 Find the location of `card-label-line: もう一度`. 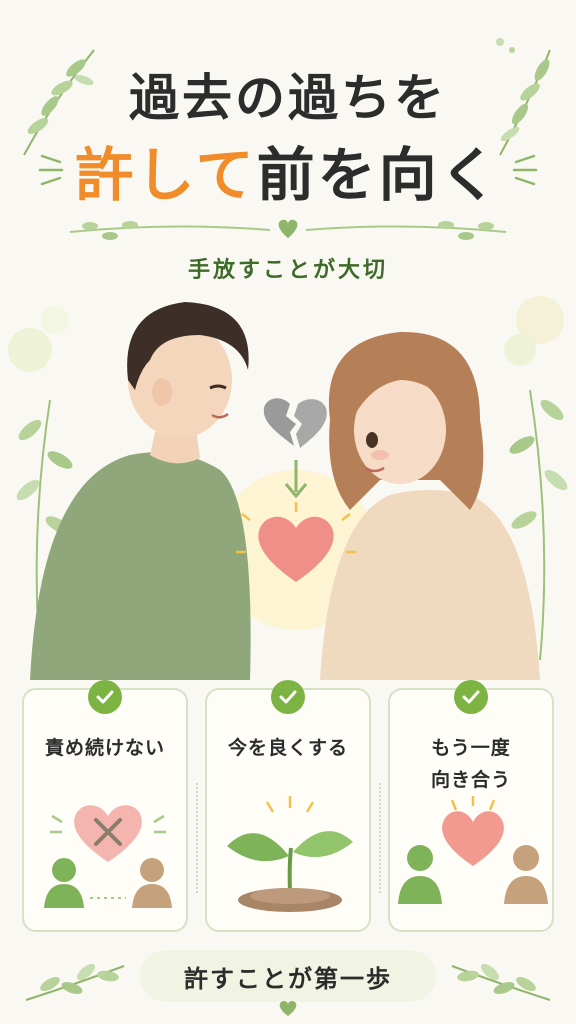

card-label-line: もう一度 is located at coordinates (471, 748).